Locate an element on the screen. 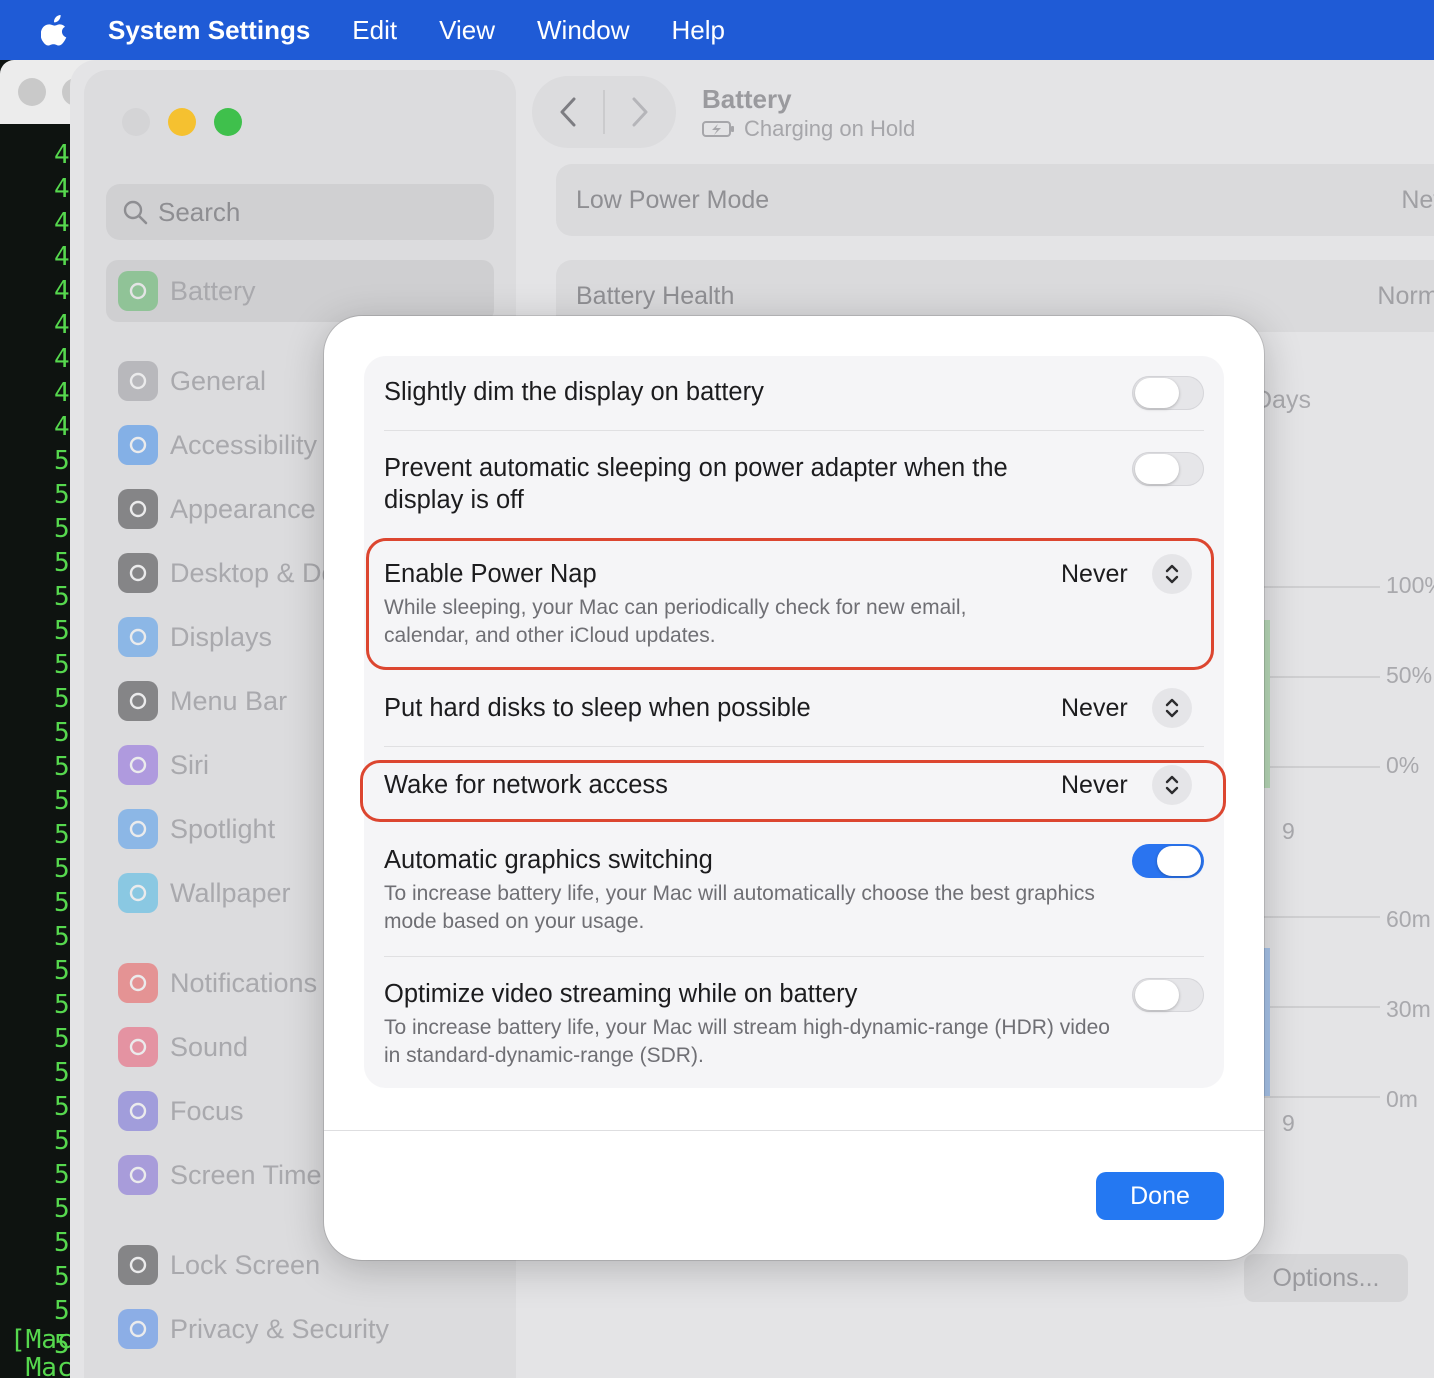 Image resolution: width=1434 pixels, height=1378 pixels. search-field: Search is located at coordinates (300, 212).